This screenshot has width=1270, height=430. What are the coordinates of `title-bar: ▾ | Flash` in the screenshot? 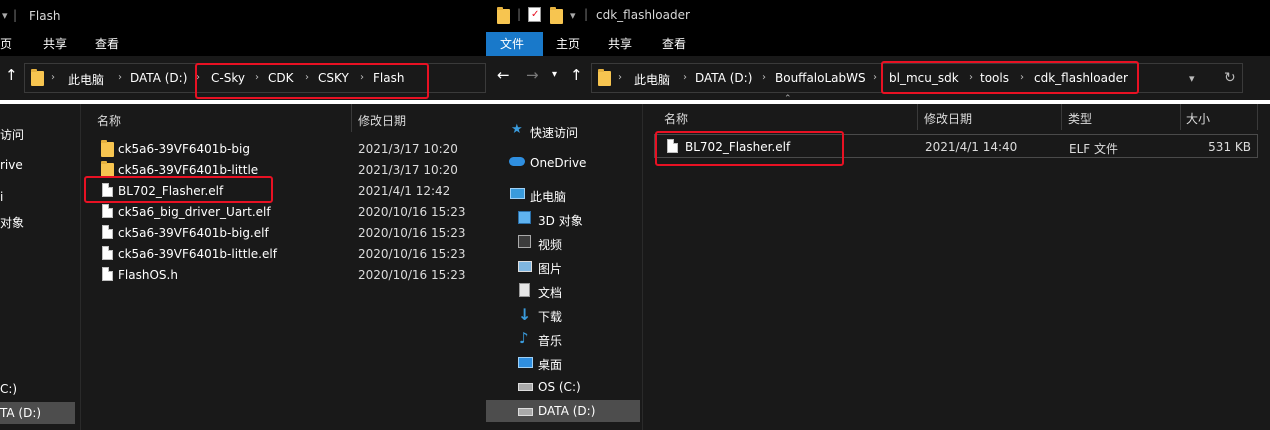 It's located at (243, 16).